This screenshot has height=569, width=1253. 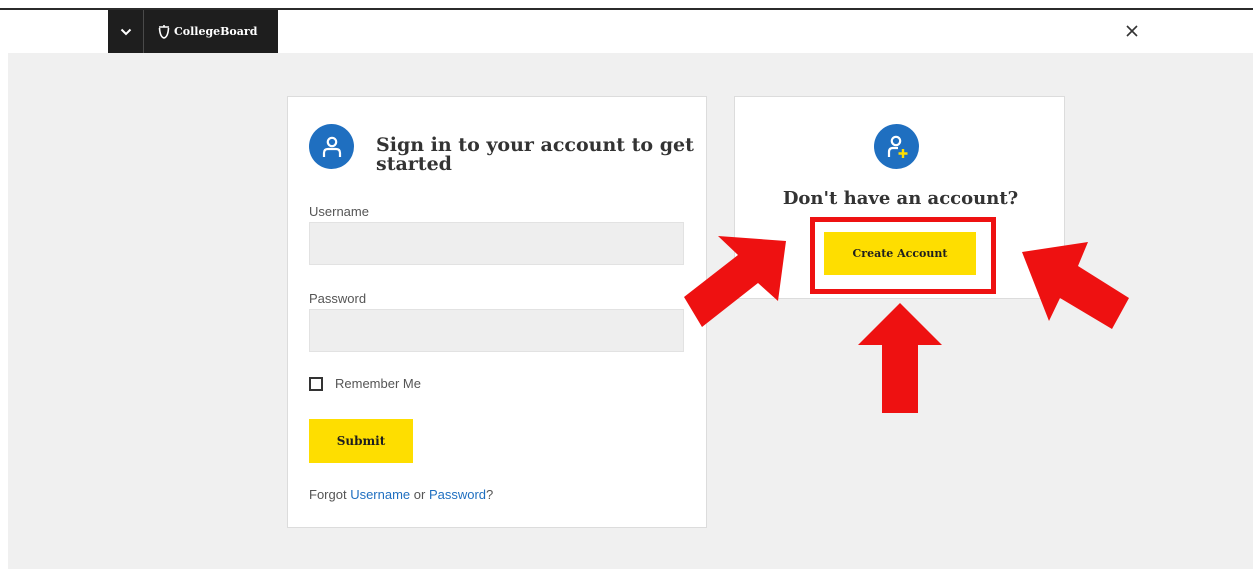 I want to click on chevron-down-icon, so click(x=125, y=31).